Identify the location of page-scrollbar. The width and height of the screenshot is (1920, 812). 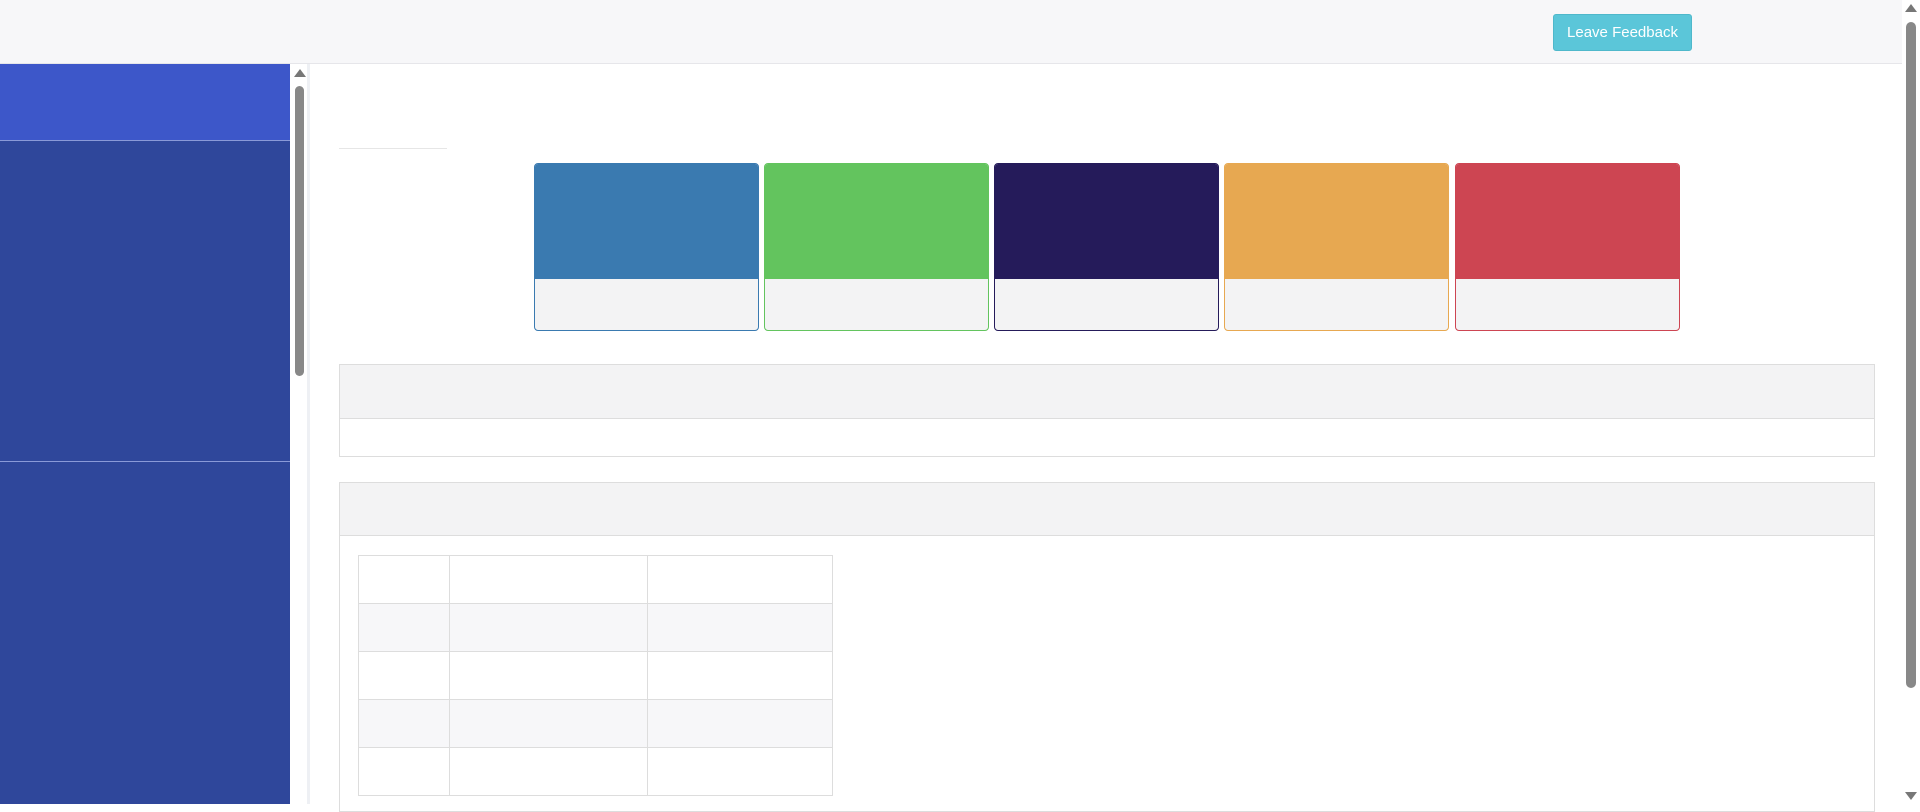
(1911, 402).